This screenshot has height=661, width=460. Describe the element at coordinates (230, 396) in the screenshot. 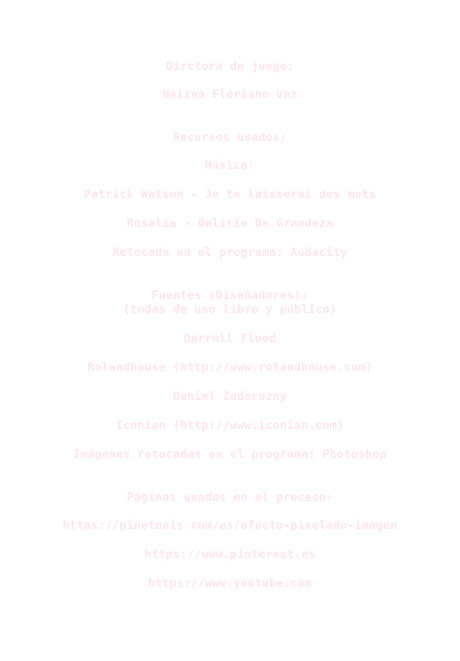

I see `font-credit-3: Daniel Zadorozny` at that location.